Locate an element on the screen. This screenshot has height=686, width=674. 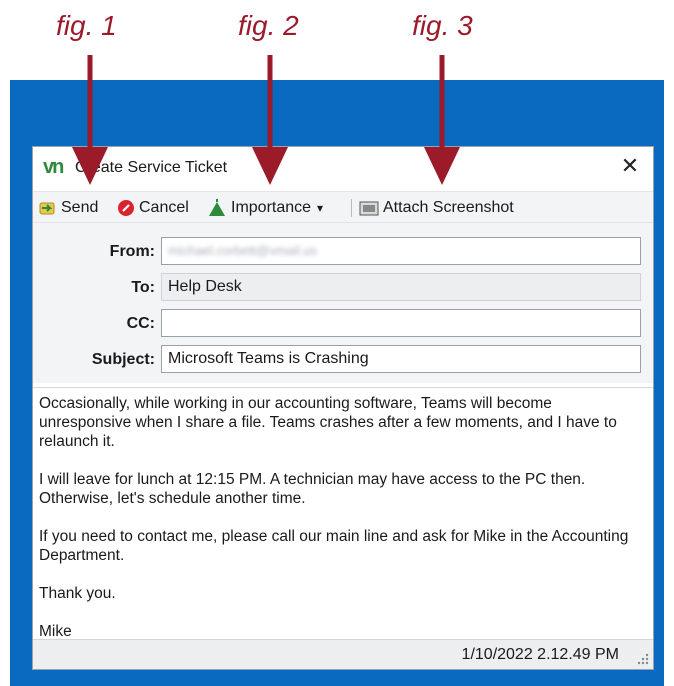
chevron-down-icon: ▾ is located at coordinates (320, 208).